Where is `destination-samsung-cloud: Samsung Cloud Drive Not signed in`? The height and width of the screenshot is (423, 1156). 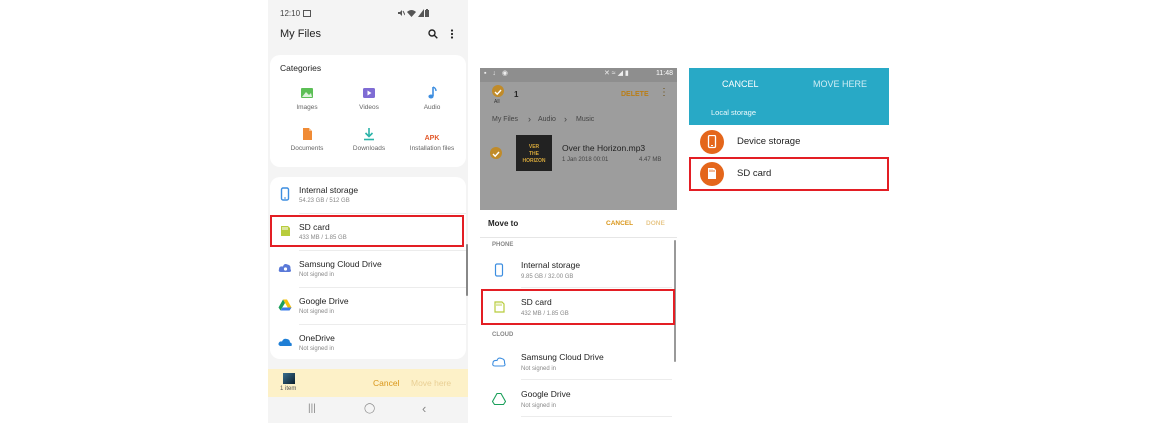 destination-samsung-cloud: Samsung Cloud Drive Not signed in is located at coordinates (576, 362).